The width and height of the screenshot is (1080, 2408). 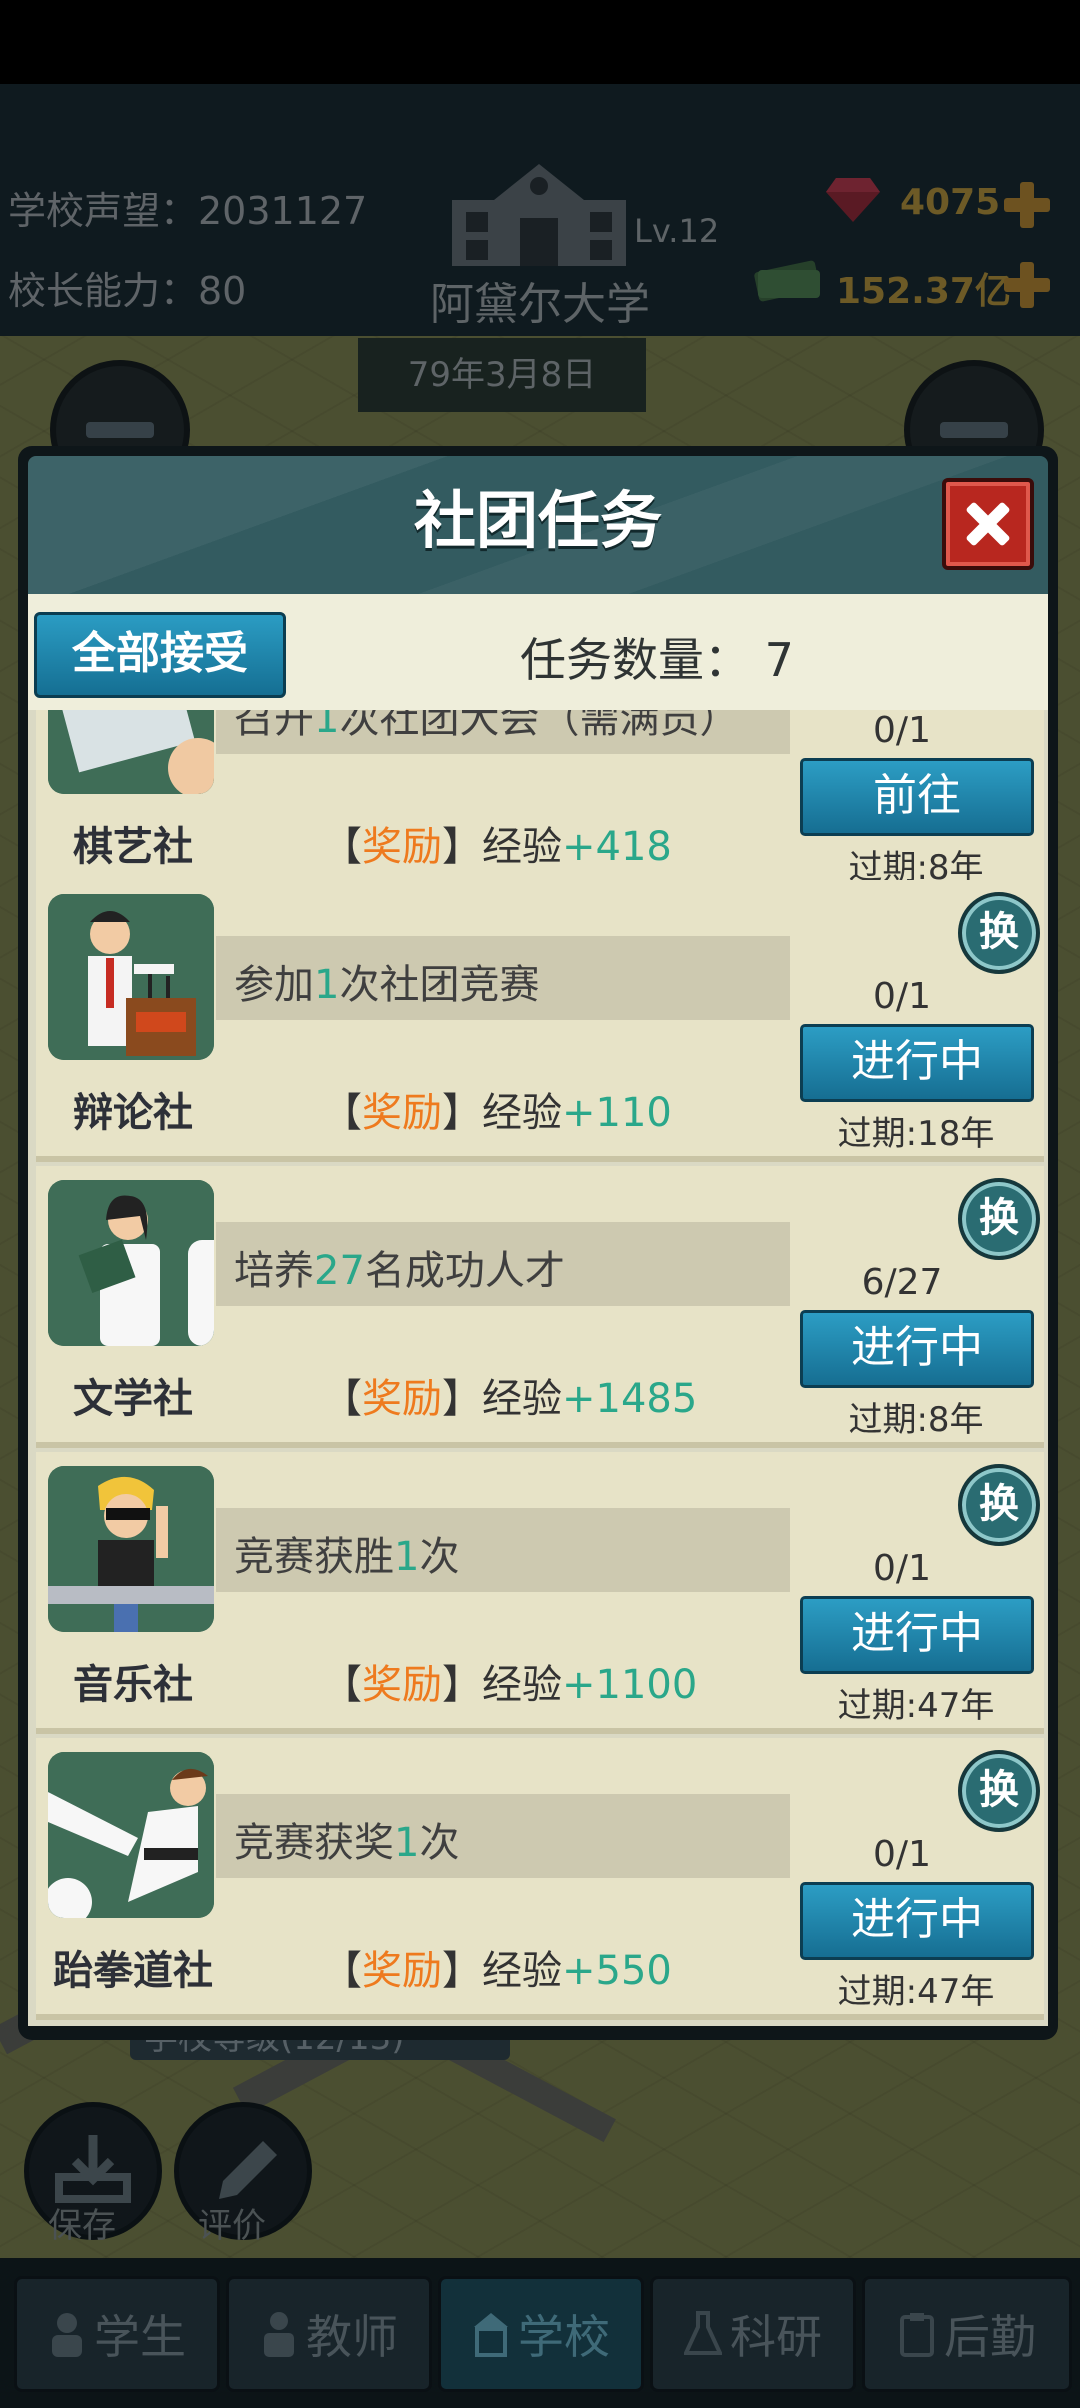 I want to click on tab-logistics: 后勤, so click(x=967, y=2334).